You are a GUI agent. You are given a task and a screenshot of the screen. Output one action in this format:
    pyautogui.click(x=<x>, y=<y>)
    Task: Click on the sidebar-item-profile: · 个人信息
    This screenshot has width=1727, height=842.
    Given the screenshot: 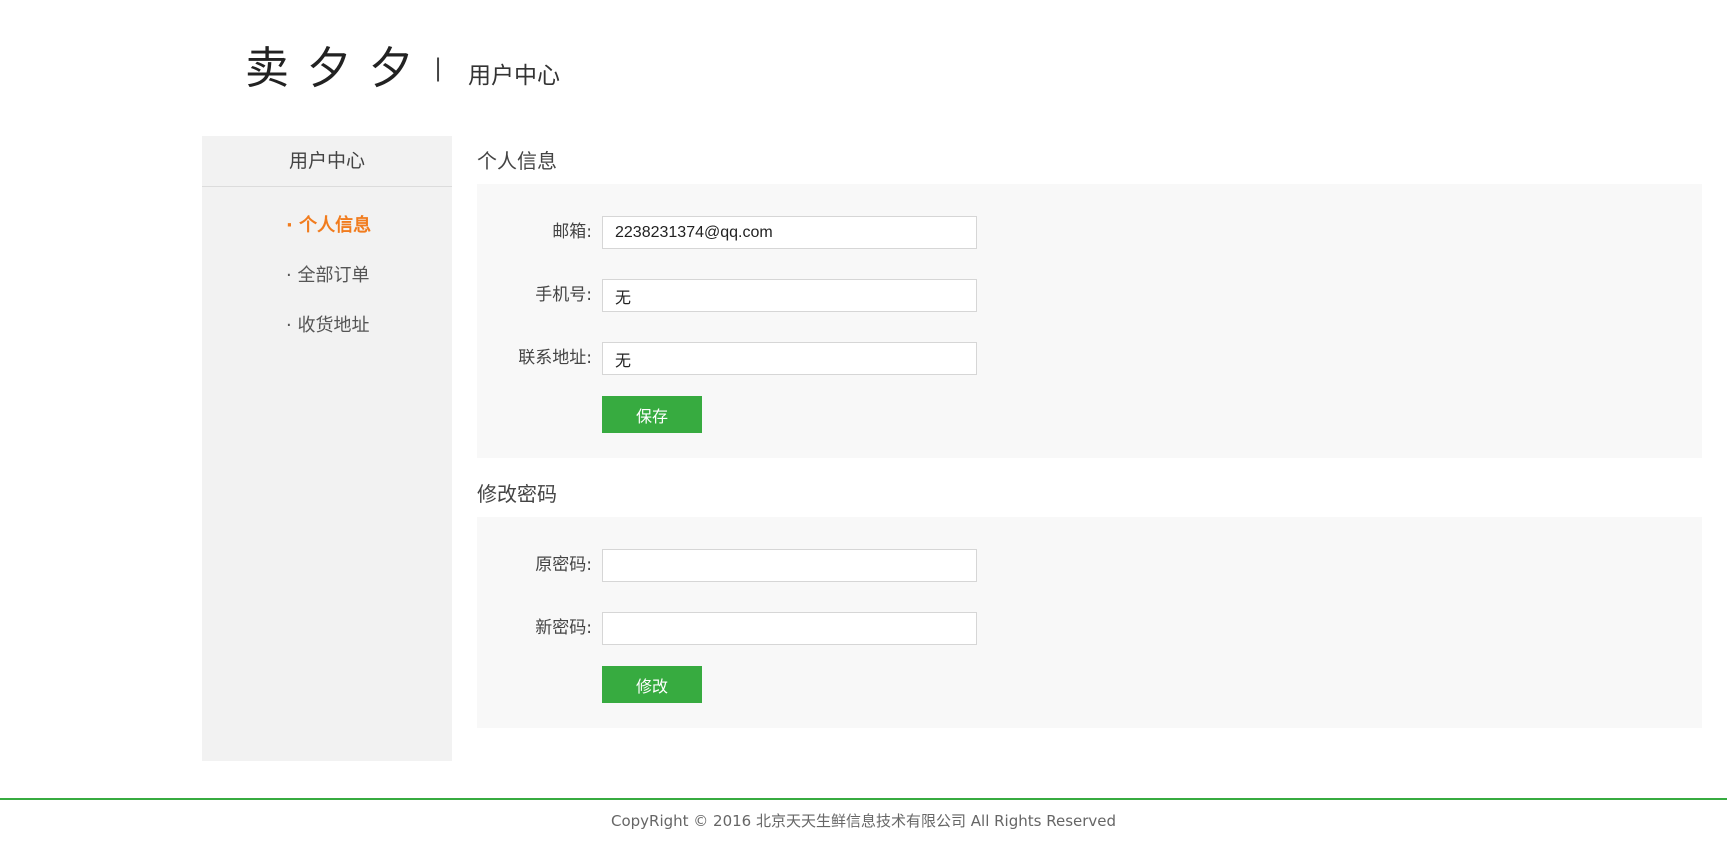 What is the action you would take?
    pyautogui.click(x=327, y=226)
    